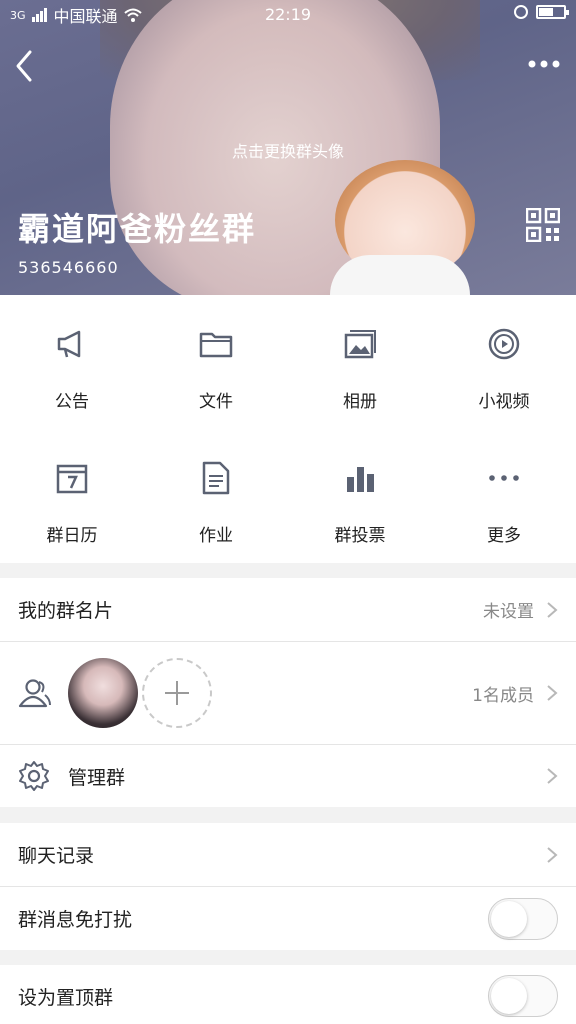  I want to click on grid-item-vote: 群投票, so click(360, 496).